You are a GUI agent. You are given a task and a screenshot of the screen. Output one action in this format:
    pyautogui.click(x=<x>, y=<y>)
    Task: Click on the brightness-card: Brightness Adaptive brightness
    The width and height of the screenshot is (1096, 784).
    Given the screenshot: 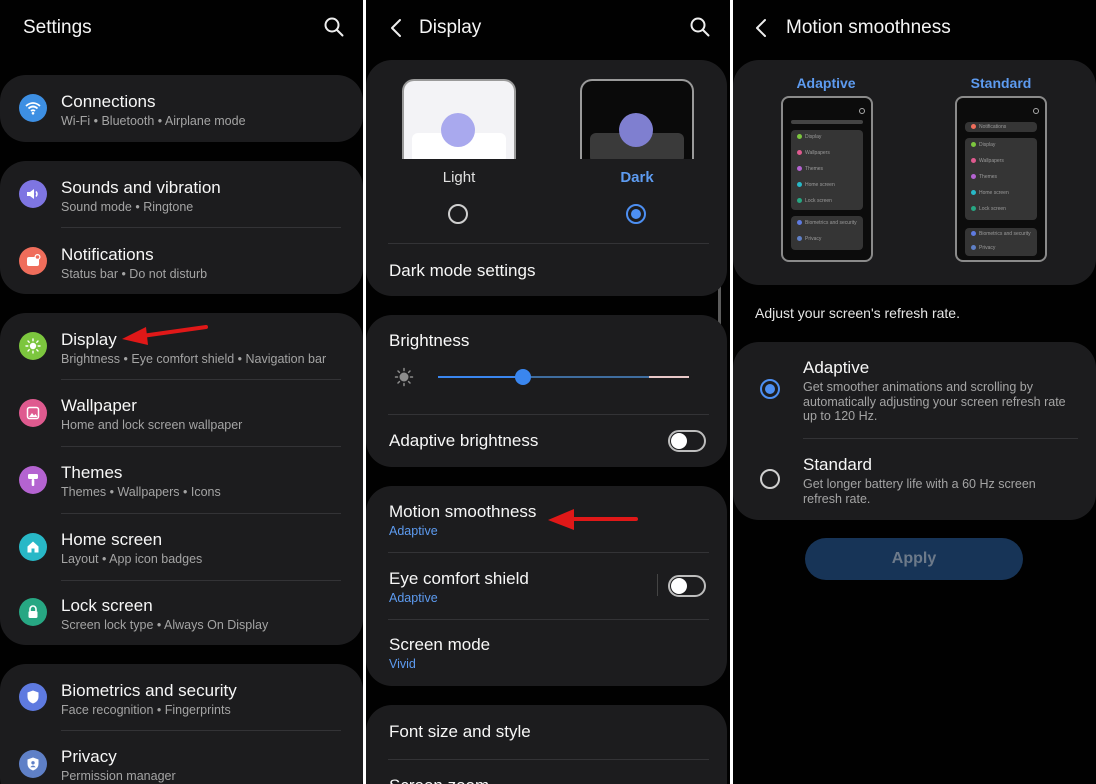 What is the action you would take?
    pyautogui.click(x=546, y=391)
    